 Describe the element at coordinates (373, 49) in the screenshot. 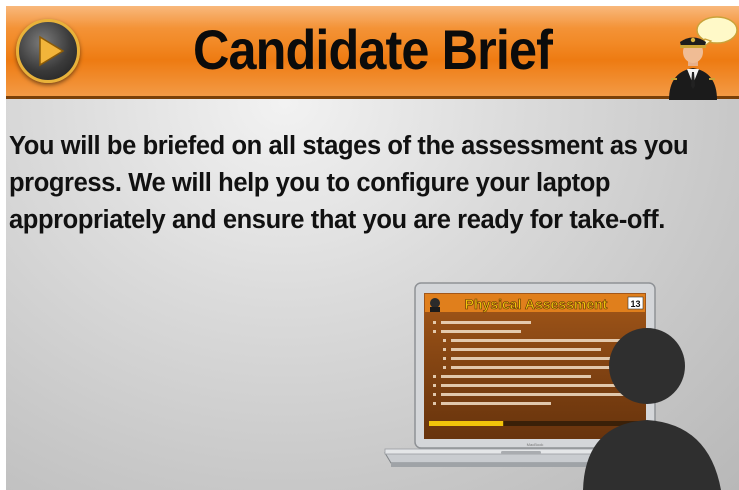

I see `page-title: Candidate Brief` at that location.